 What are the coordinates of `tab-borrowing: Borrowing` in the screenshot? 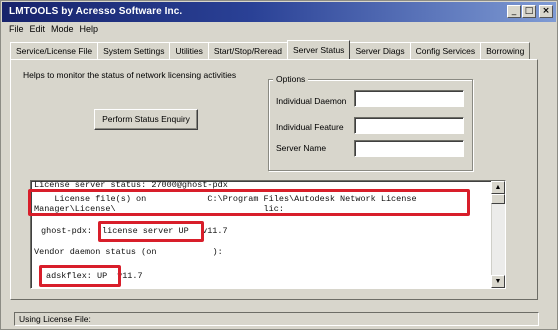 It's located at (505, 50).